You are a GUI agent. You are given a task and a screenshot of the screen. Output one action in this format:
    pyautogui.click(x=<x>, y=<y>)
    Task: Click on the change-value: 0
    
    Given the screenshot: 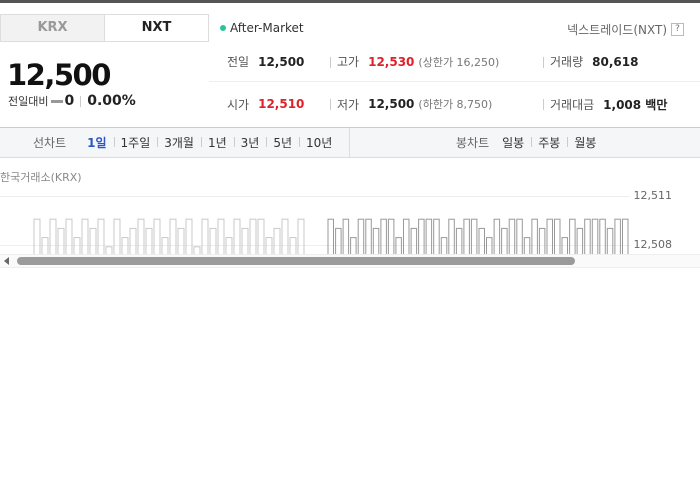 What is the action you would take?
    pyautogui.click(x=69, y=101)
    